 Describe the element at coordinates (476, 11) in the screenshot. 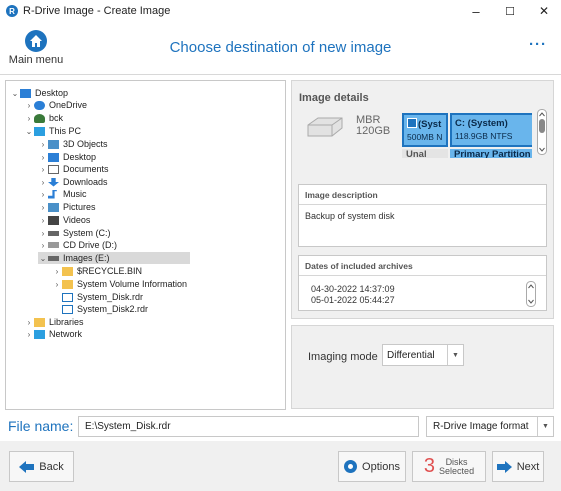

I see `minimize-button: –` at that location.